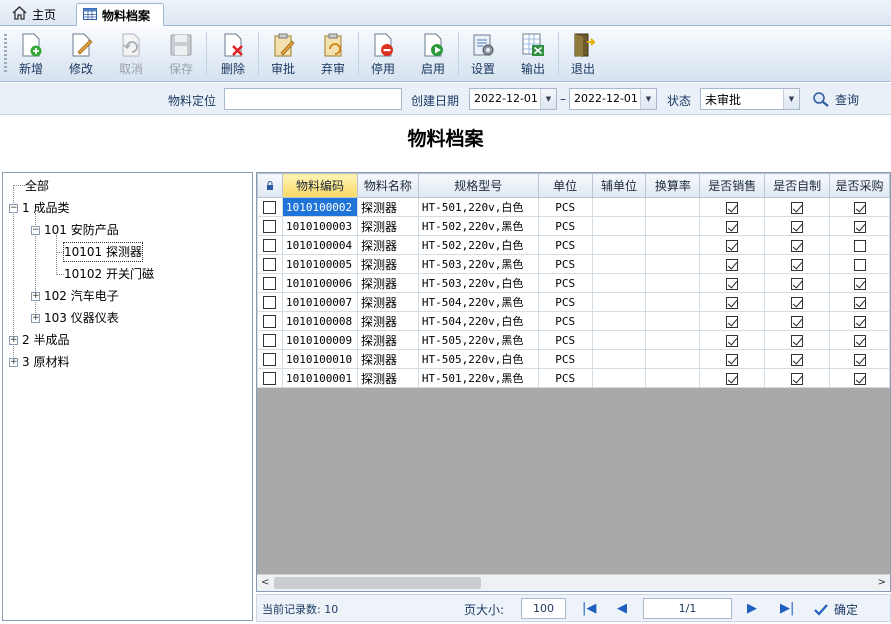 This screenshot has width=891, height=624. What do you see at coordinates (687, 608) in the screenshot?
I see `page-number-input: 1/1` at bounding box center [687, 608].